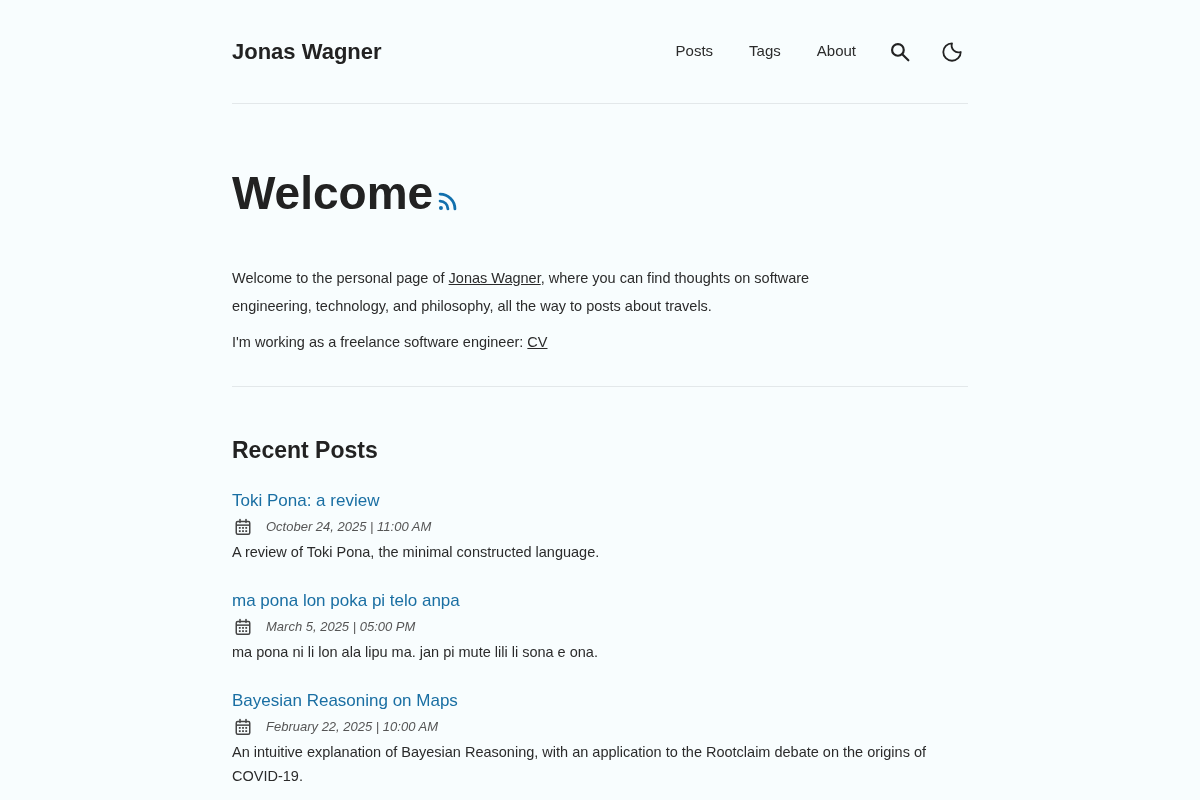 This screenshot has height=800, width=1200. I want to click on post-title-link: ma pona lon poka pi telo anpa, so click(346, 600).